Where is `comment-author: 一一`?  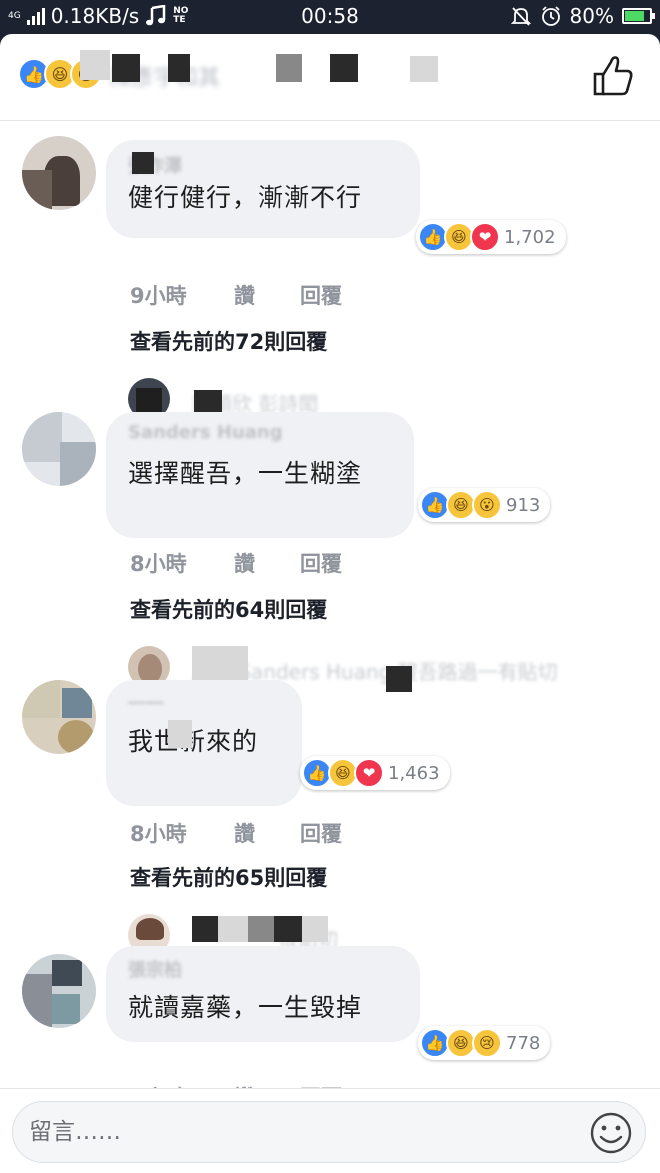
comment-author: 一一 is located at coordinates (146, 702).